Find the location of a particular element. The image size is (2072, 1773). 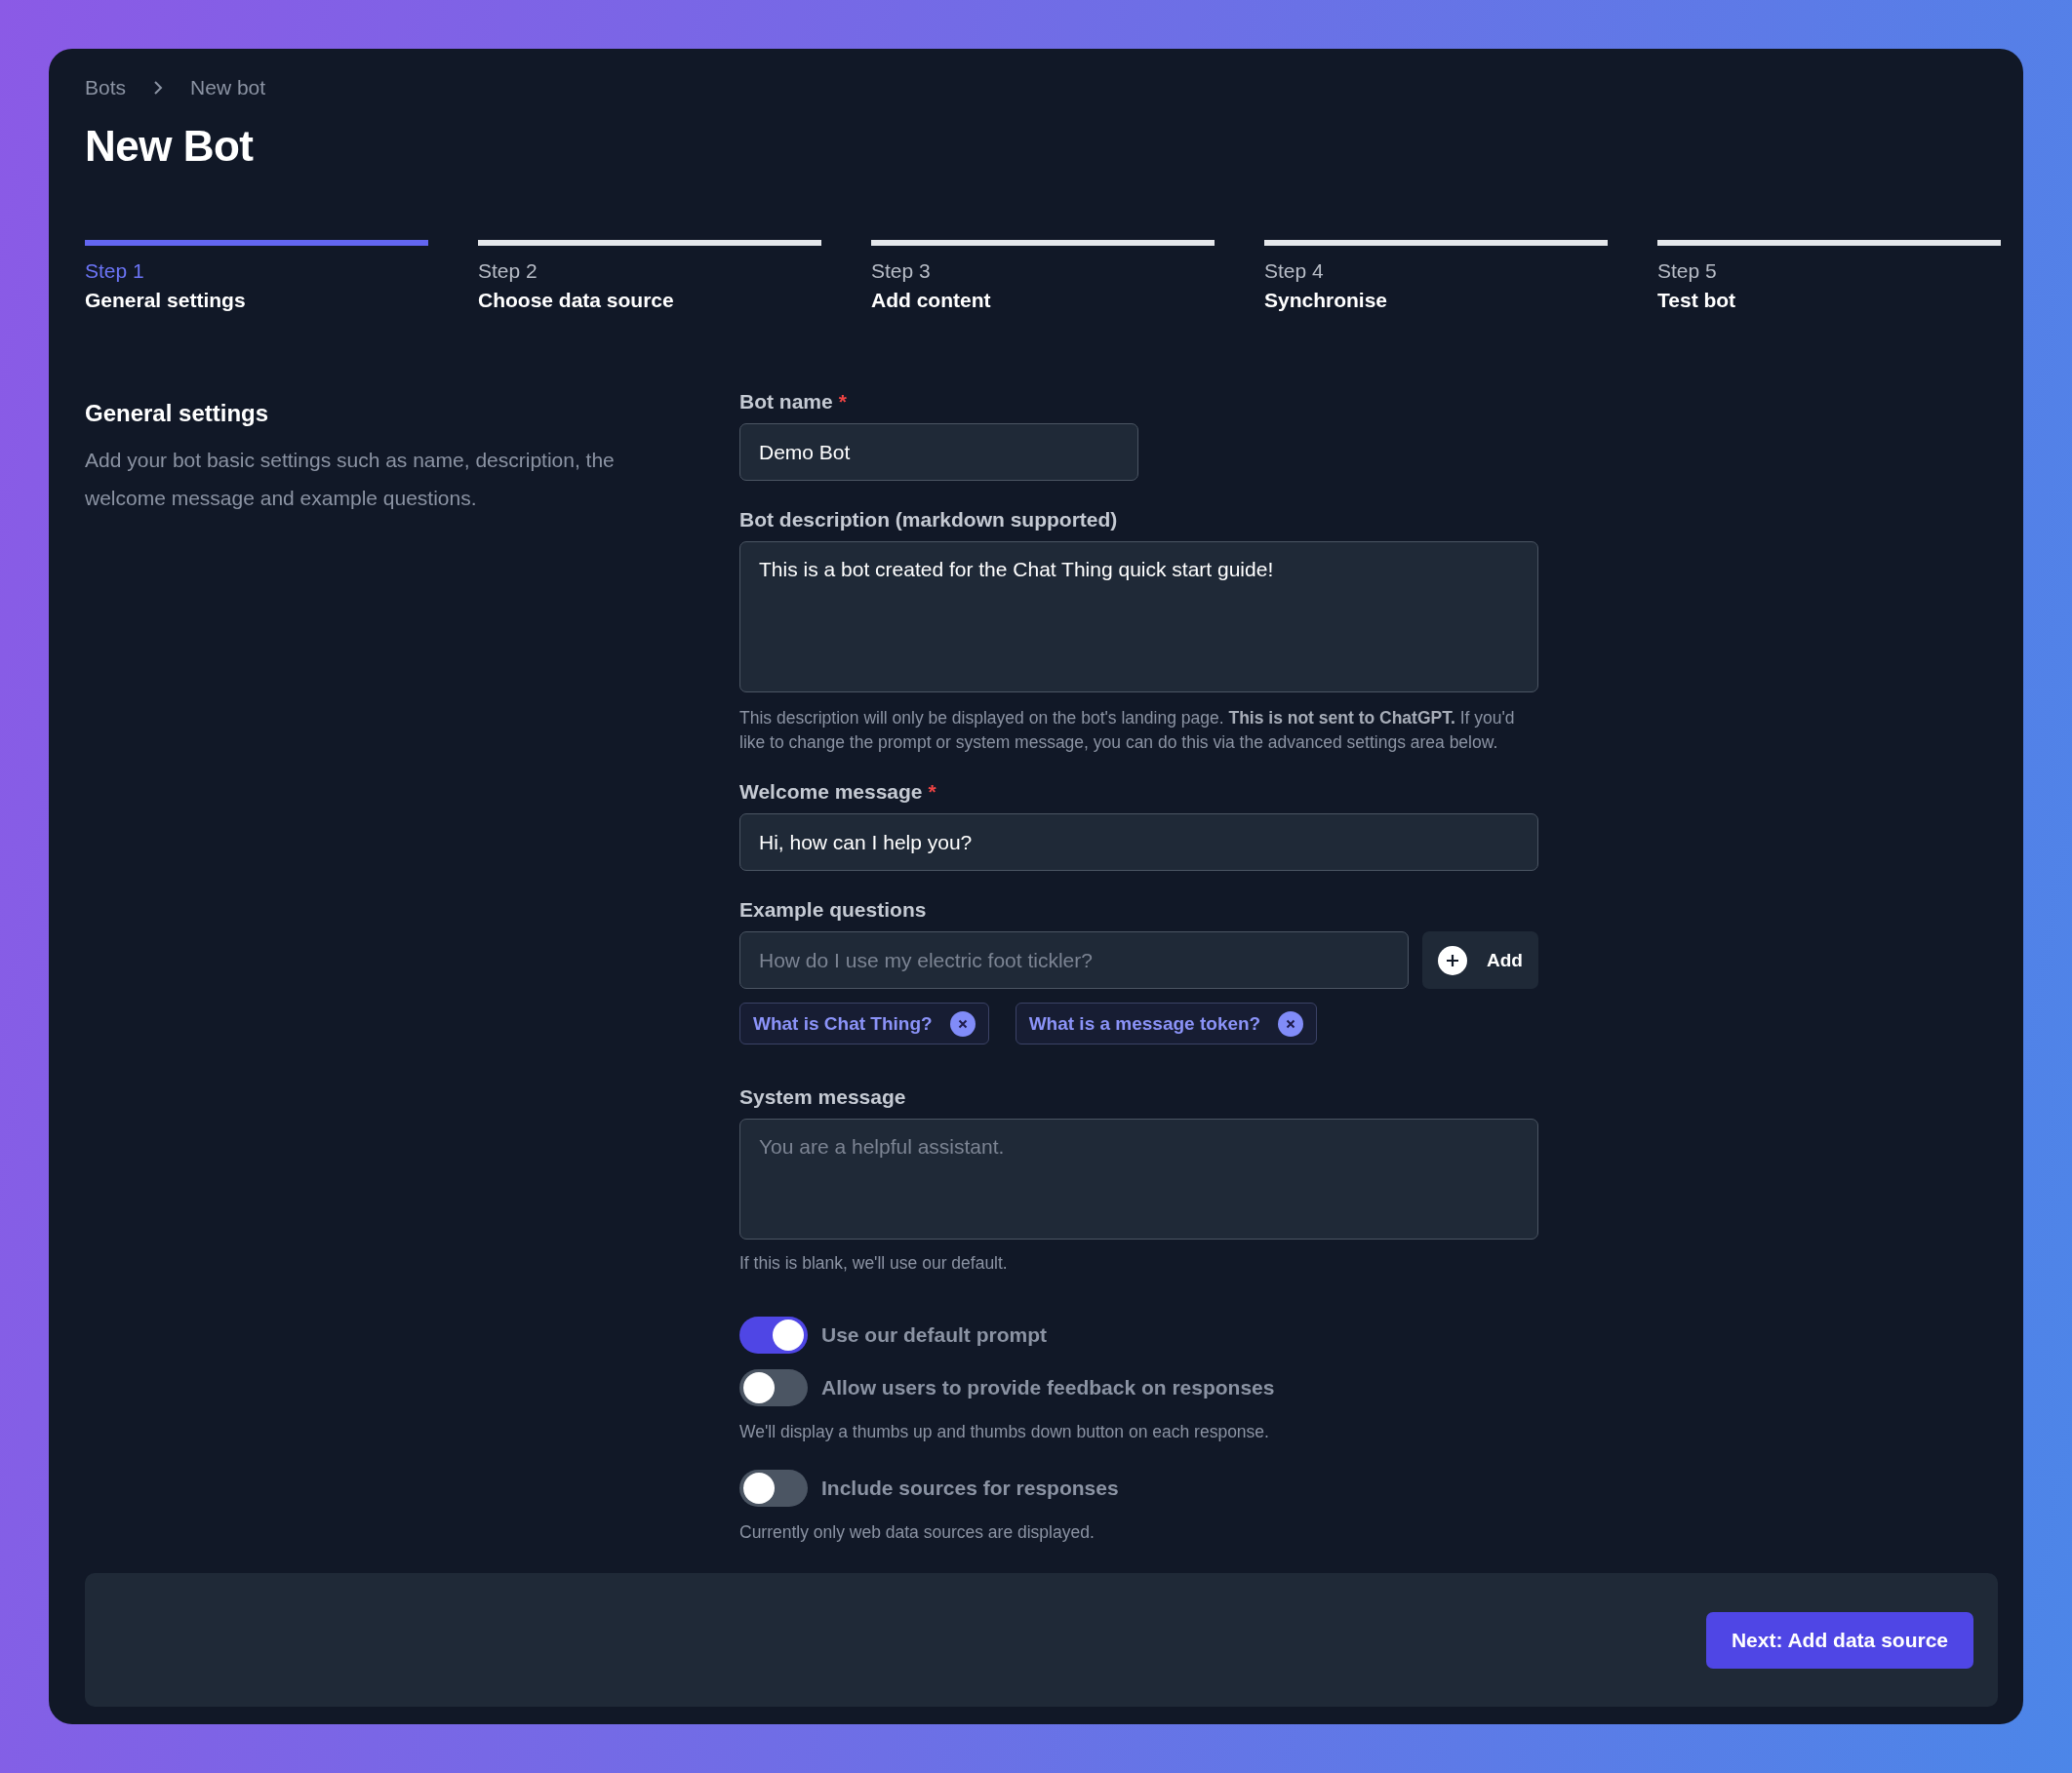

system-message-field: You are a helpful assistant. is located at coordinates (1138, 1180).